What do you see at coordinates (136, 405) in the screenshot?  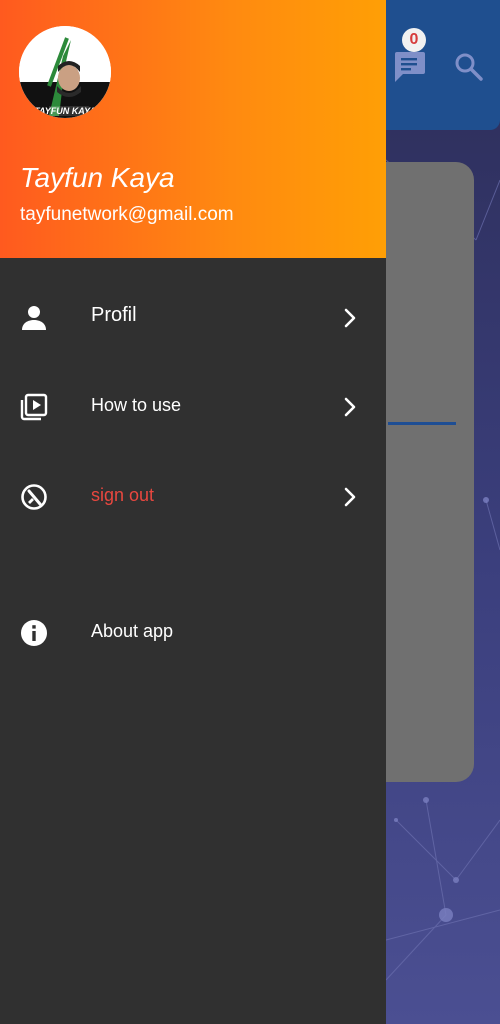 I see `menu-item-label: How to use` at bounding box center [136, 405].